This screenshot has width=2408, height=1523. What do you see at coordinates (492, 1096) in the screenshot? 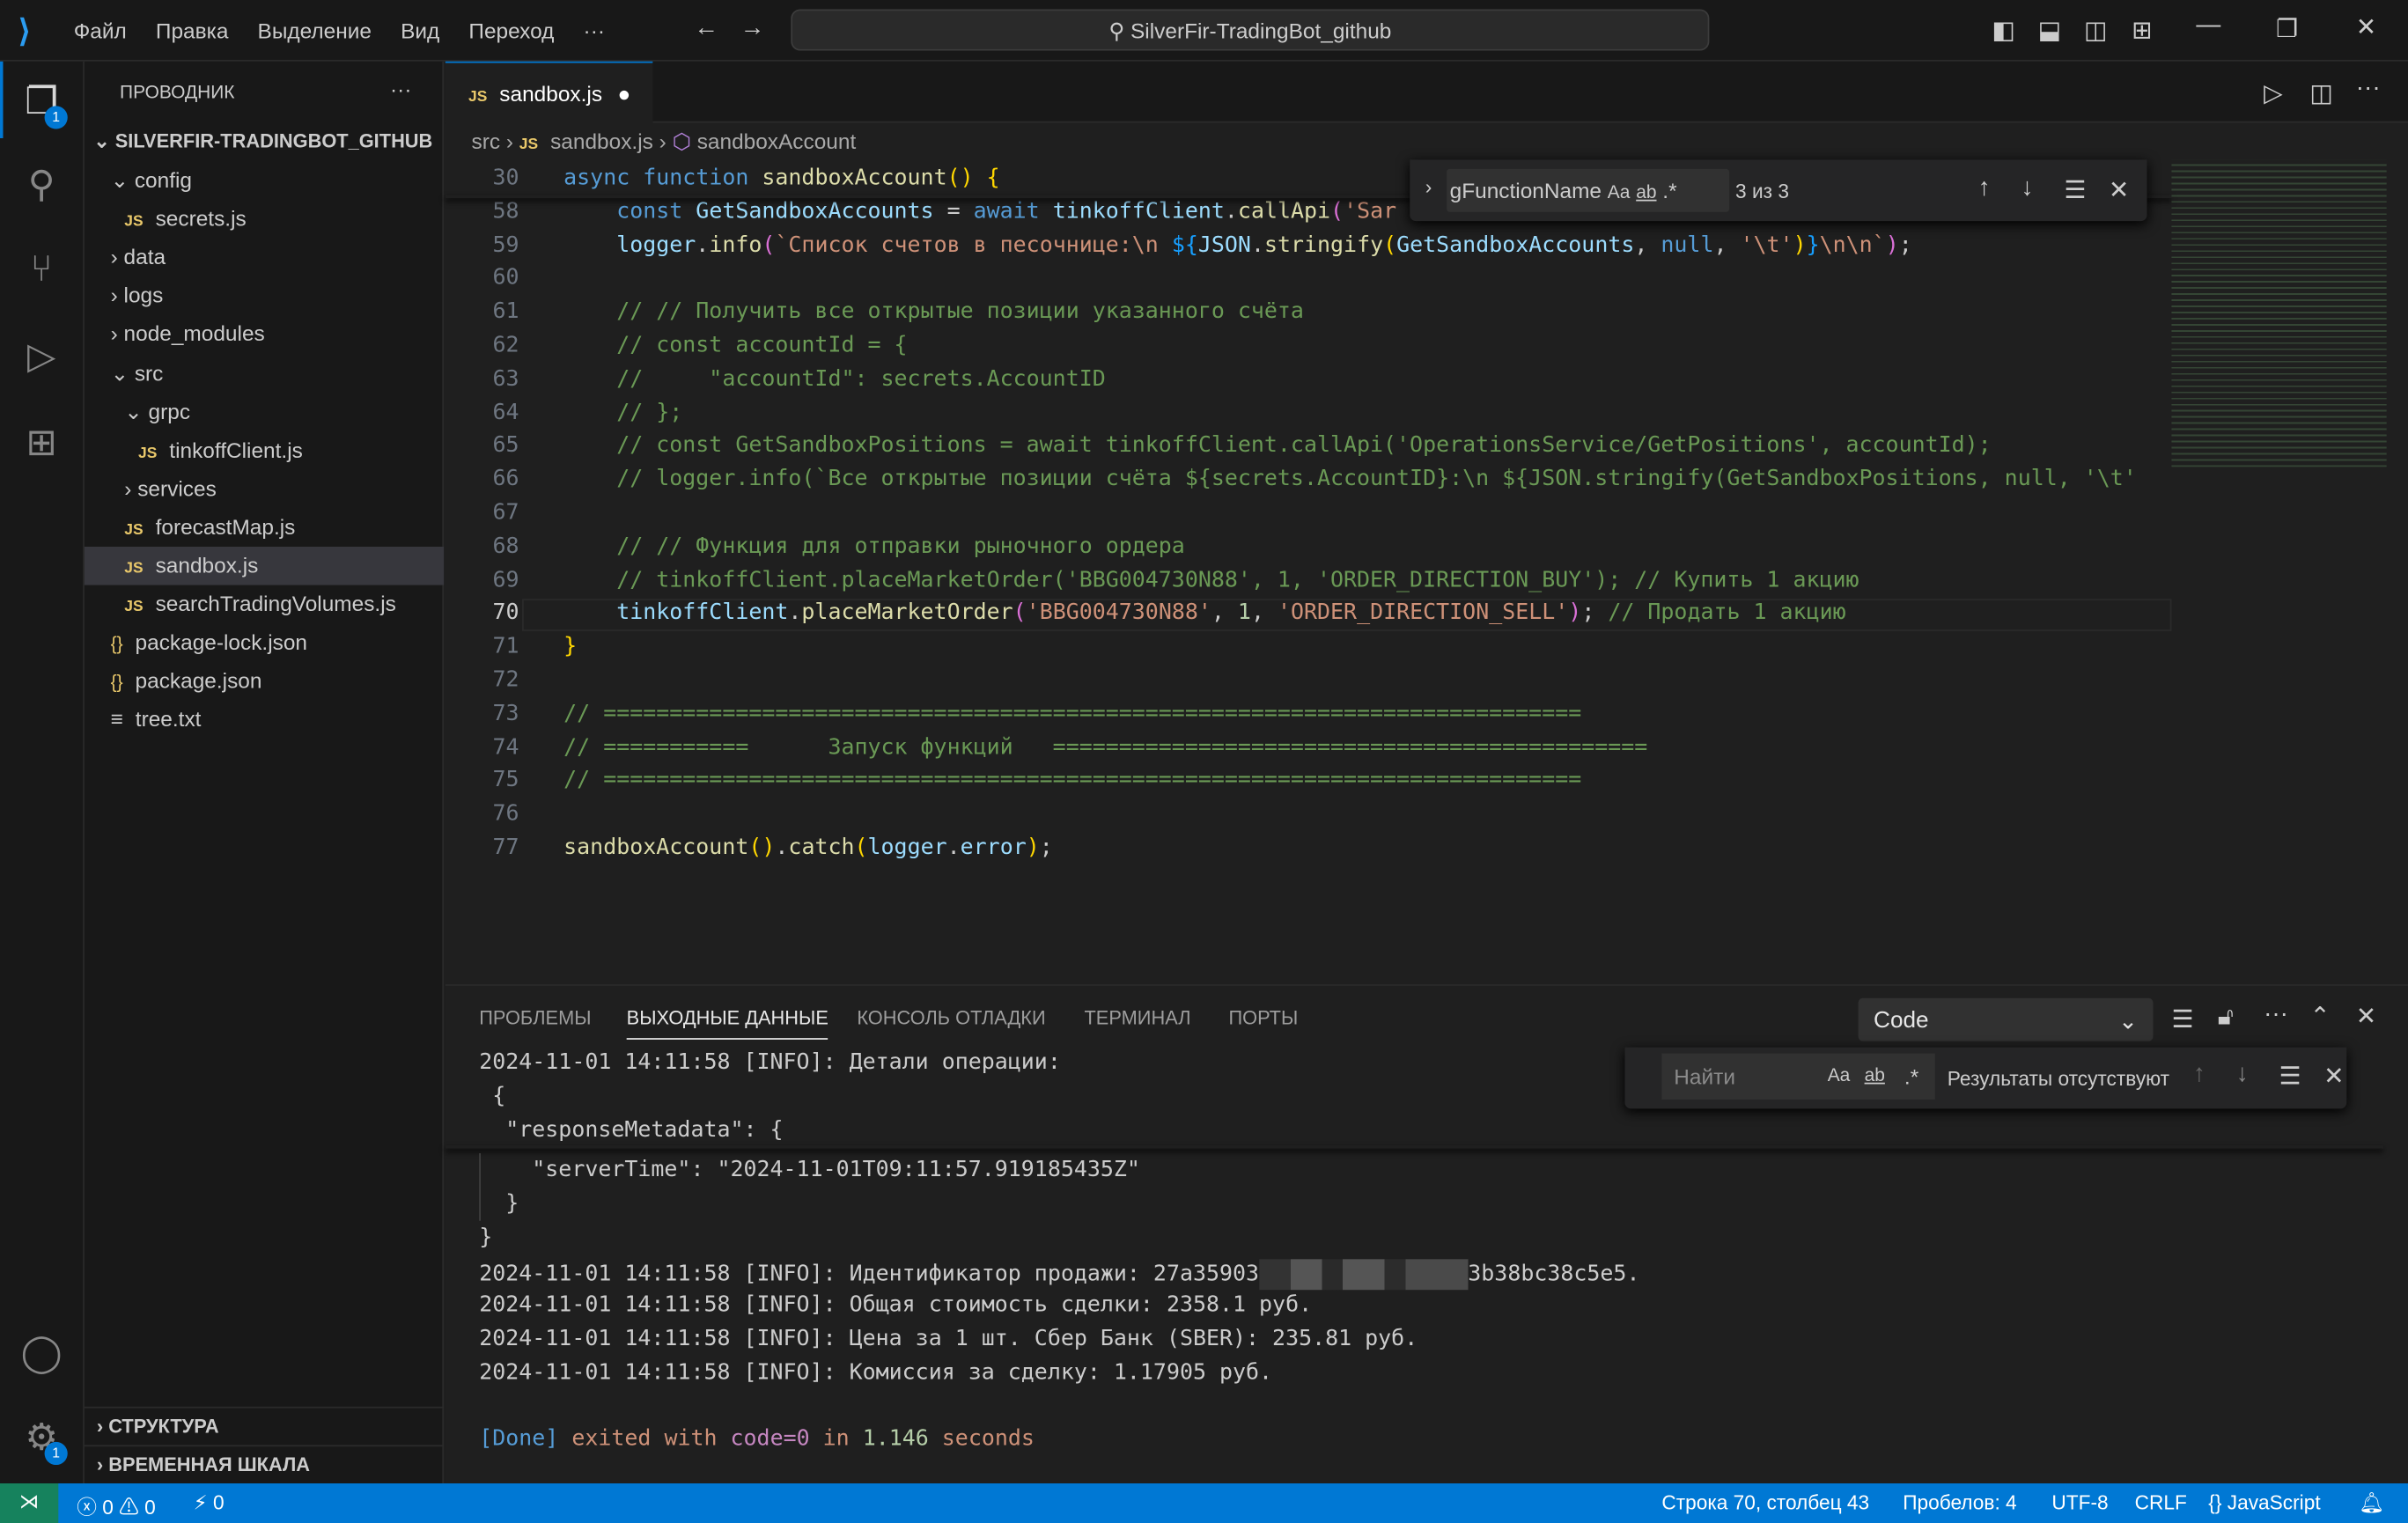
I see `output-line: {` at bounding box center [492, 1096].